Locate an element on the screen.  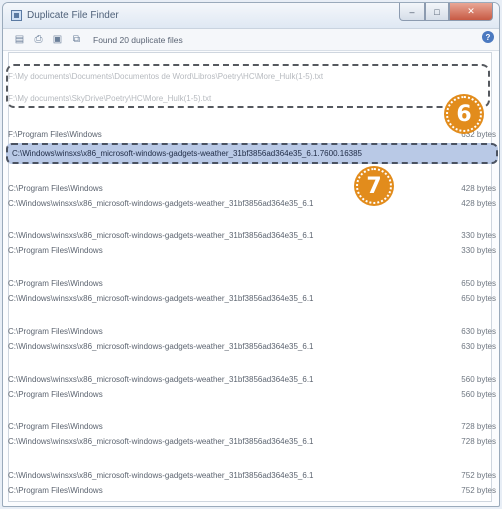
list-item: C:\Program Files\Windows 330 bytes is located at coordinates (252, 250).